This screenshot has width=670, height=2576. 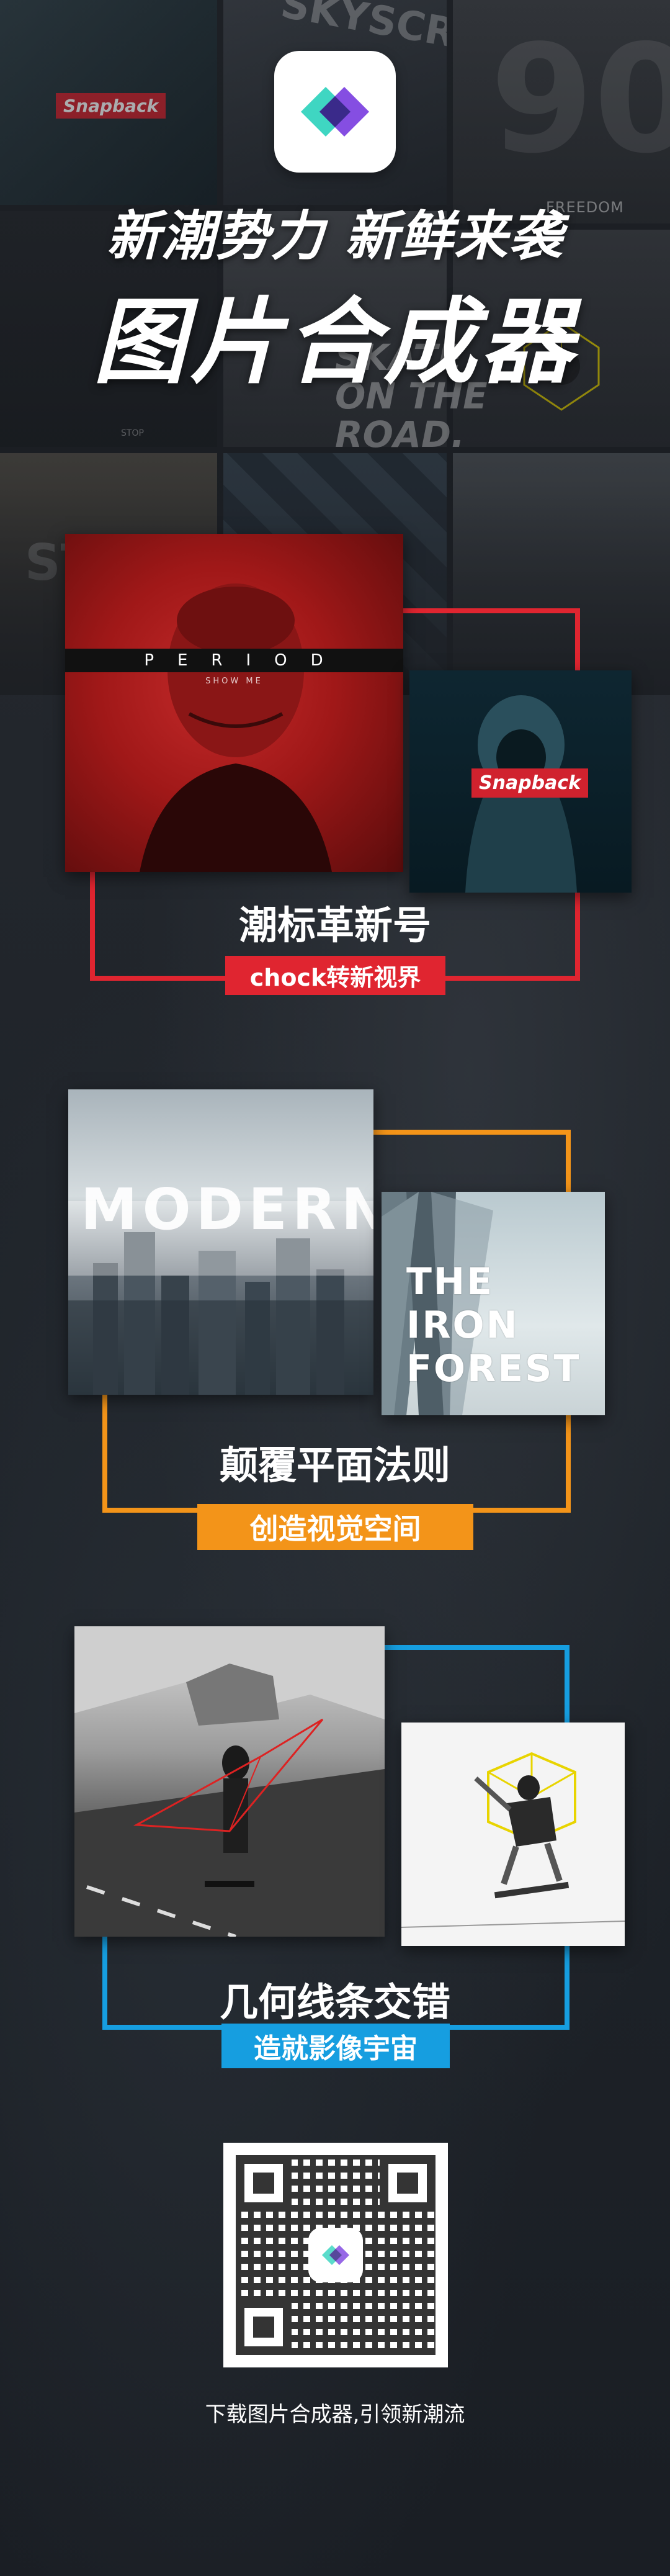 I want to click on period-overlay-text: PERIOD, so click(x=234, y=660).